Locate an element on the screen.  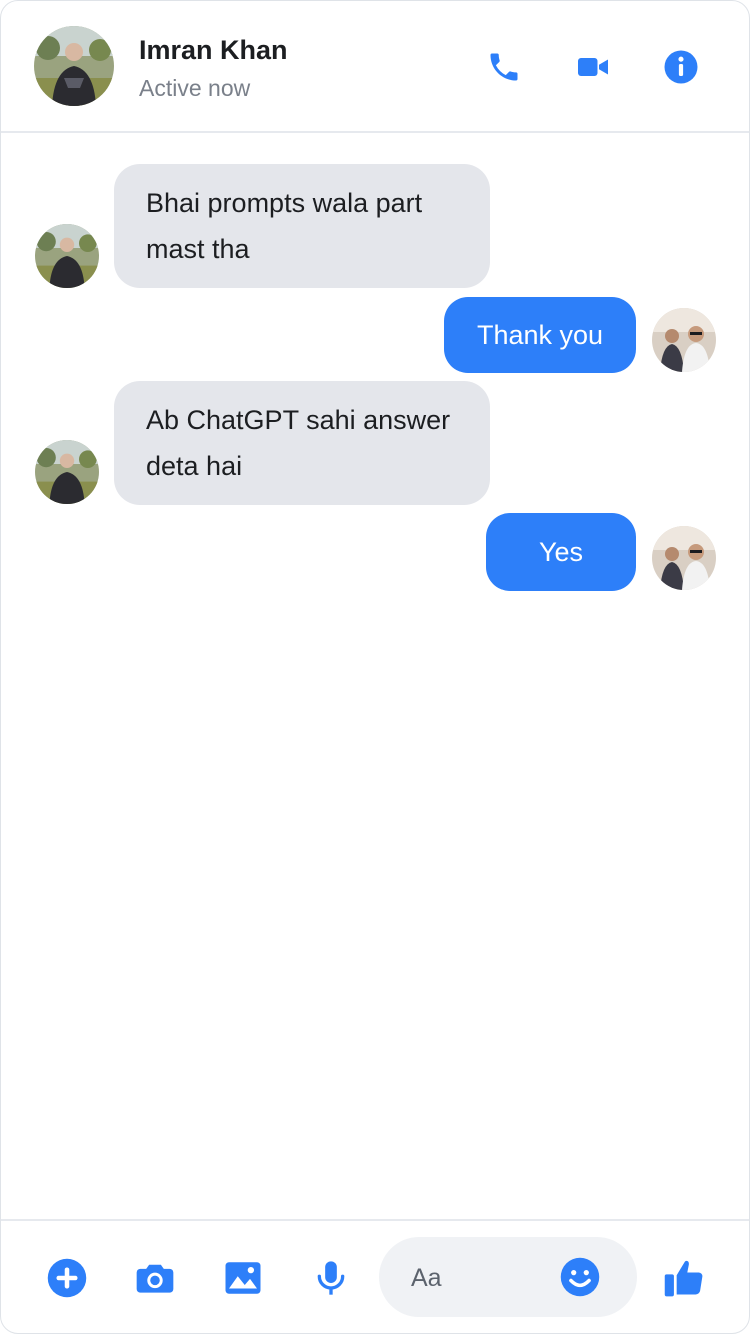
outgoing-message: Yes Yes is located at coordinates (561, 579).